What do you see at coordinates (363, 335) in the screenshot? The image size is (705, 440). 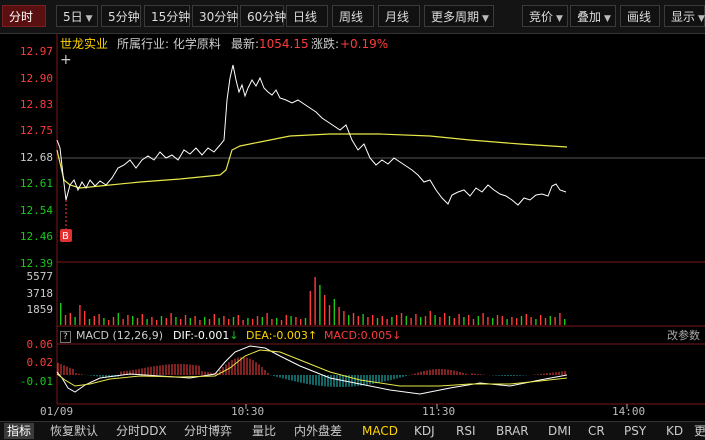 I see `macd-value: MACD:0.005↓` at bounding box center [363, 335].